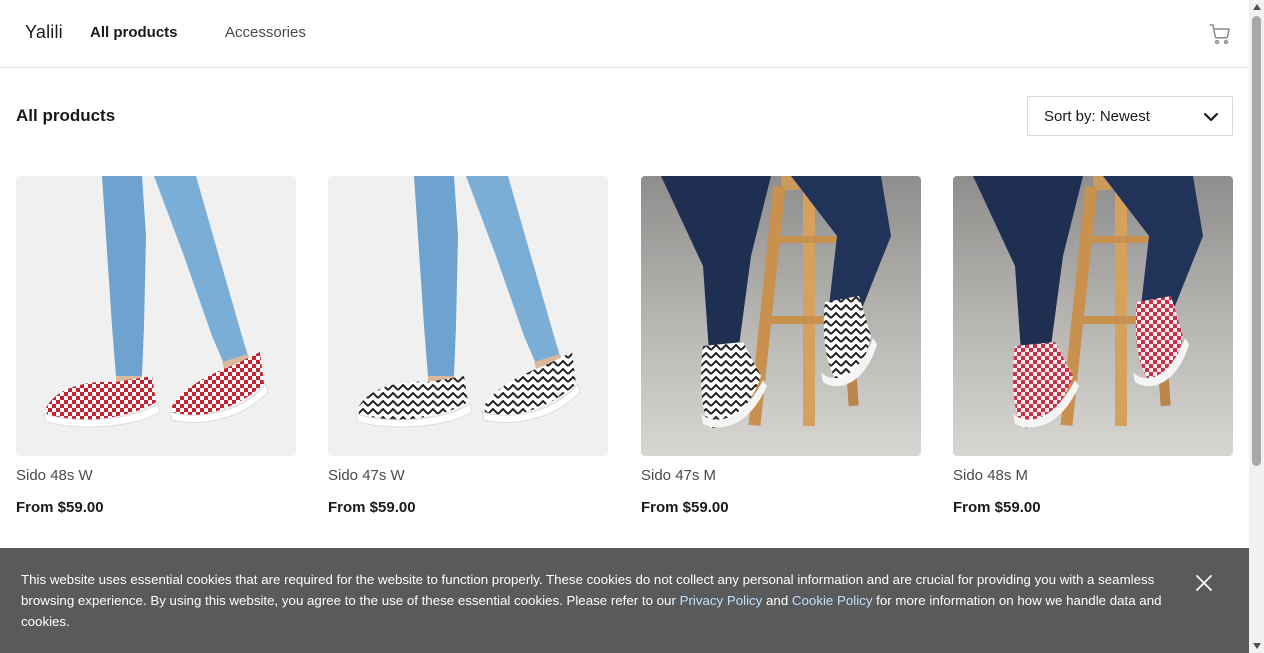  I want to click on close-icon, so click(1204, 583).